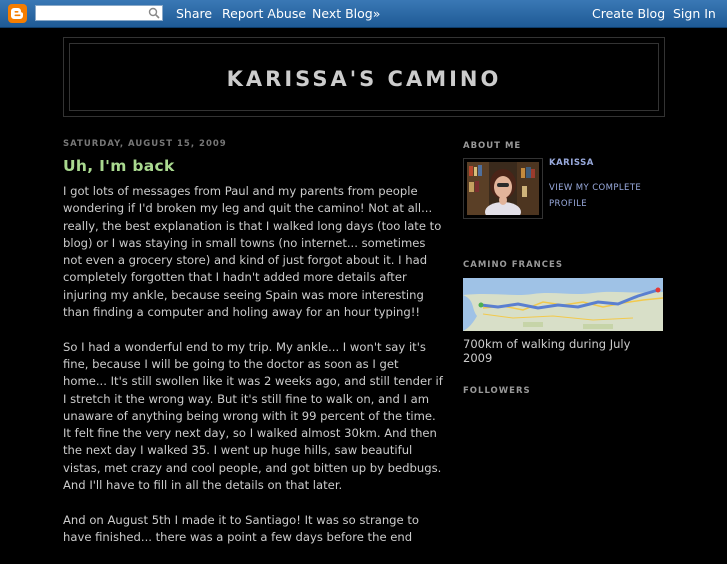  Describe the element at coordinates (253, 166) in the screenshot. I see `post-title: Uh, I'm back` at that location.